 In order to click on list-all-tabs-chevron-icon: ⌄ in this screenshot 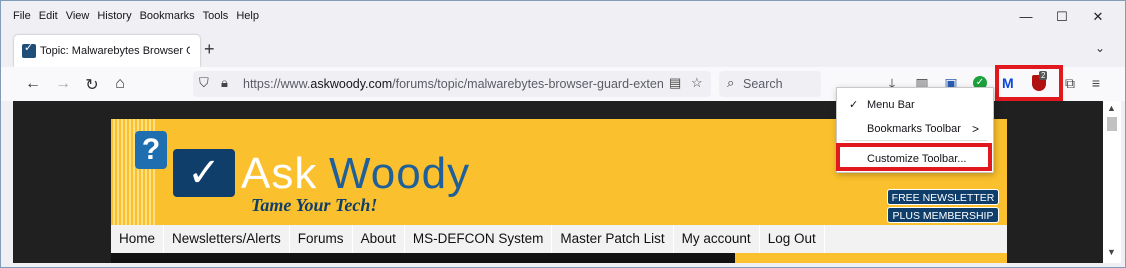, I will do `click(1100, 48)`.